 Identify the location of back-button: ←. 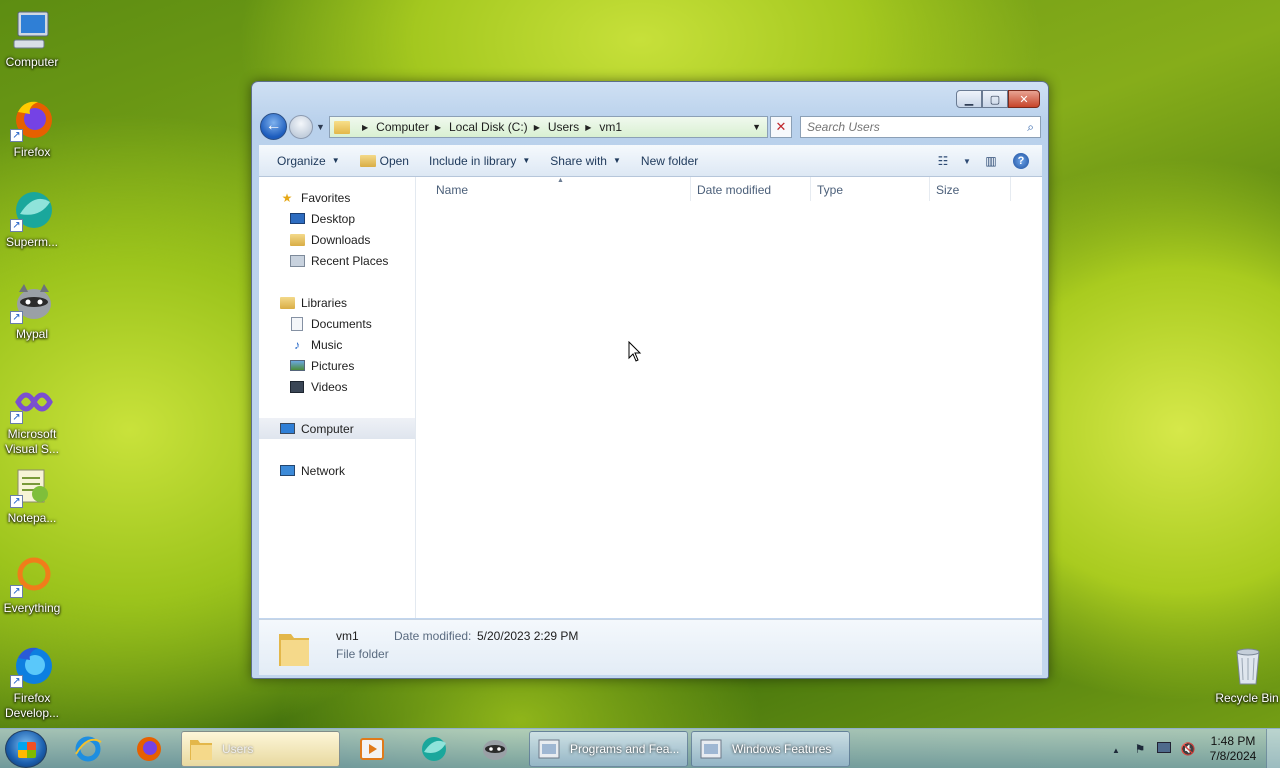
(273, 126).